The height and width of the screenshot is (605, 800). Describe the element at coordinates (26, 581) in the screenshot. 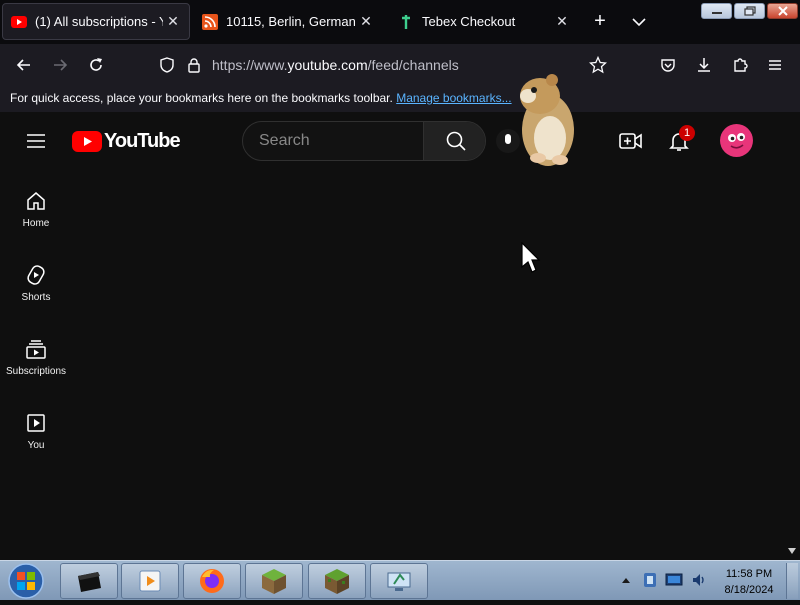

I see `start-button` at that location.